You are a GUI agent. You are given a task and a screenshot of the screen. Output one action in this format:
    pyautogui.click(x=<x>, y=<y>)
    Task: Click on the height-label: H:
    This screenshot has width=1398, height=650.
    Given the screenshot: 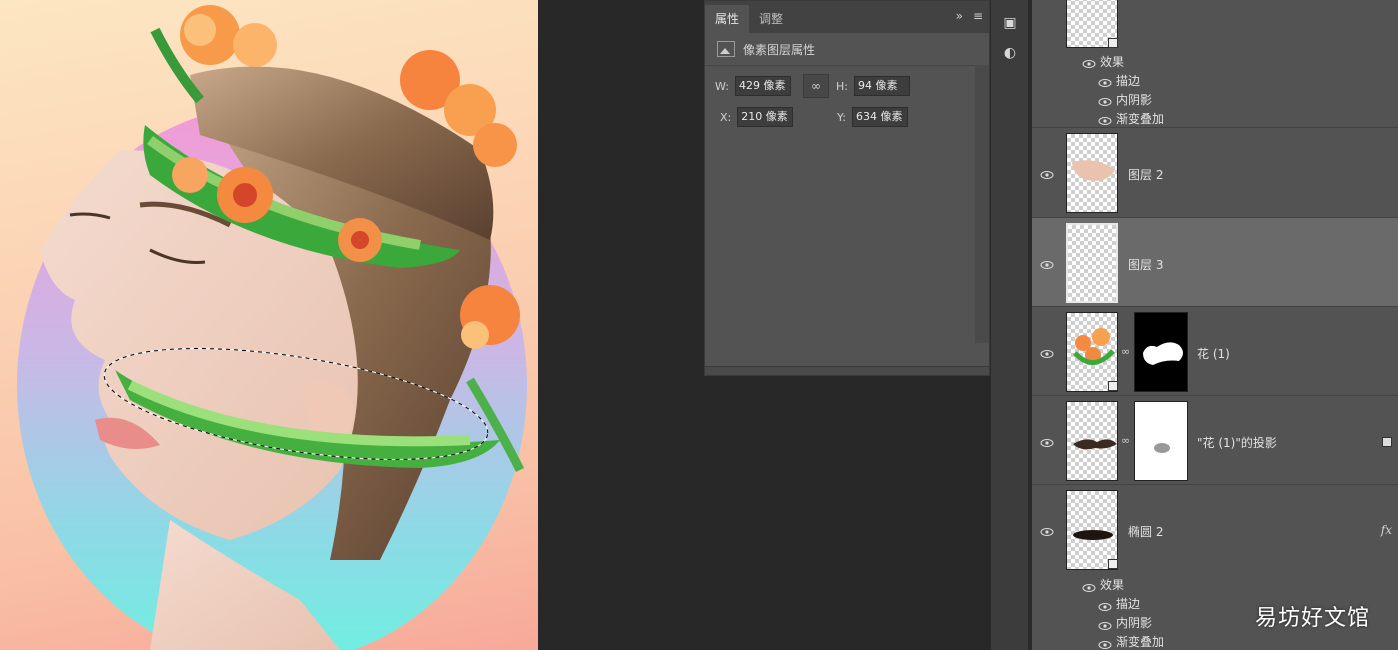 What is the action you would take?
    pyautogui.click(x=842, y=86)
    